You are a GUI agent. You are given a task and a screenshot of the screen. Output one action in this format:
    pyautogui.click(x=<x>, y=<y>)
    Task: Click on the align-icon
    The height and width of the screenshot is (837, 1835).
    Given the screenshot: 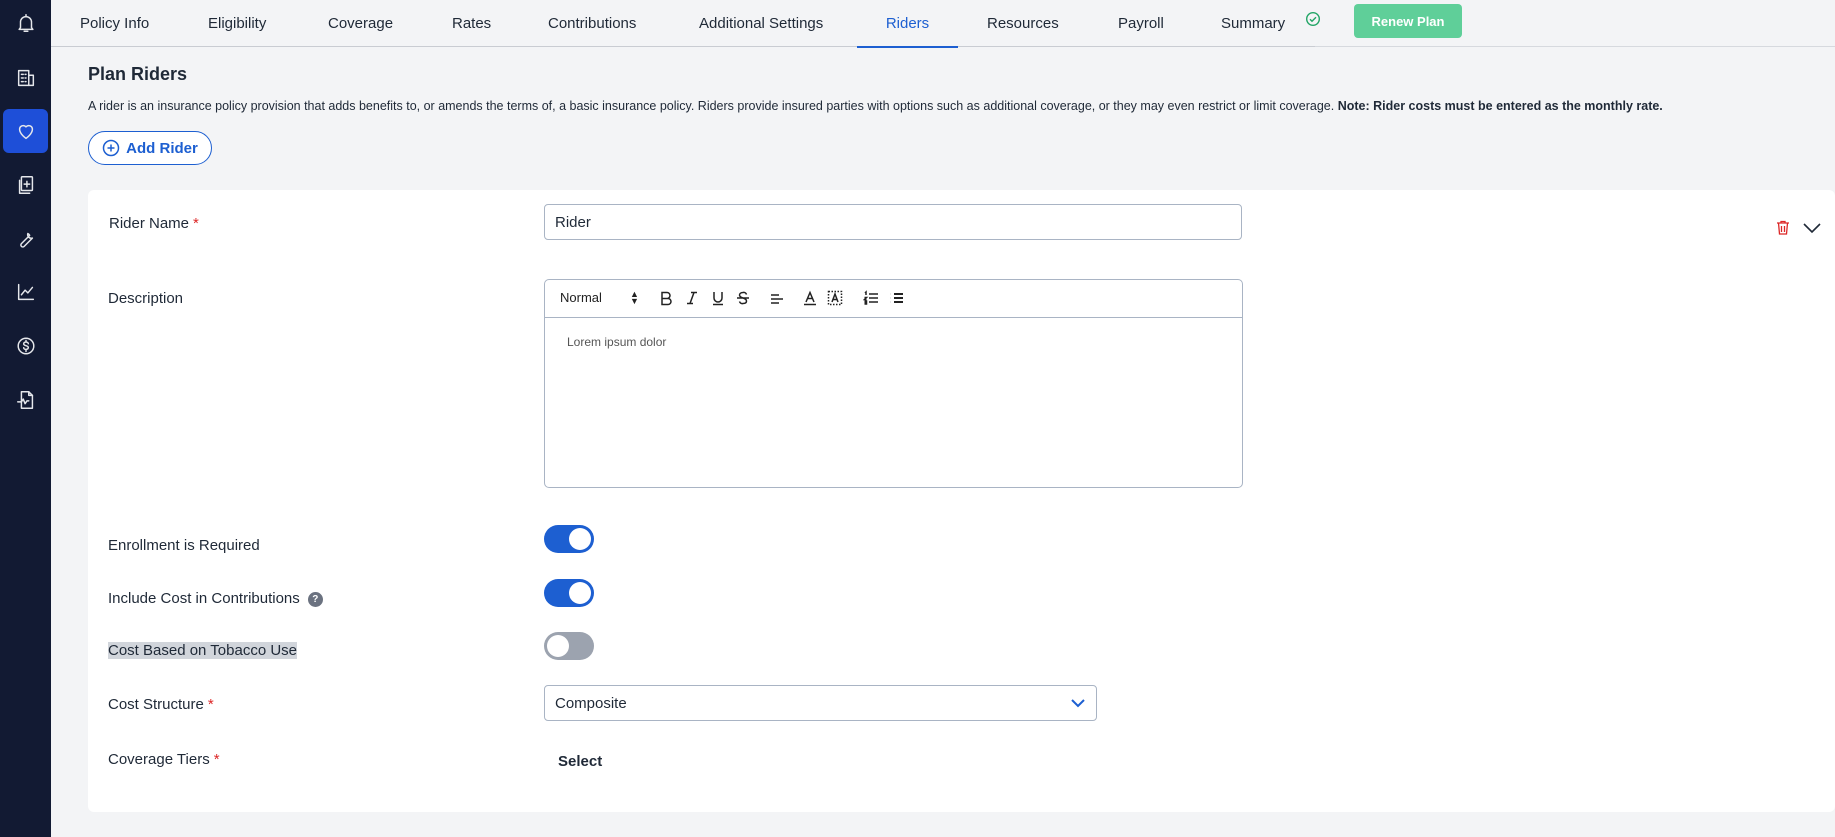 What is the action you would take?
    pyautogui.click(x=777, y=299)
    